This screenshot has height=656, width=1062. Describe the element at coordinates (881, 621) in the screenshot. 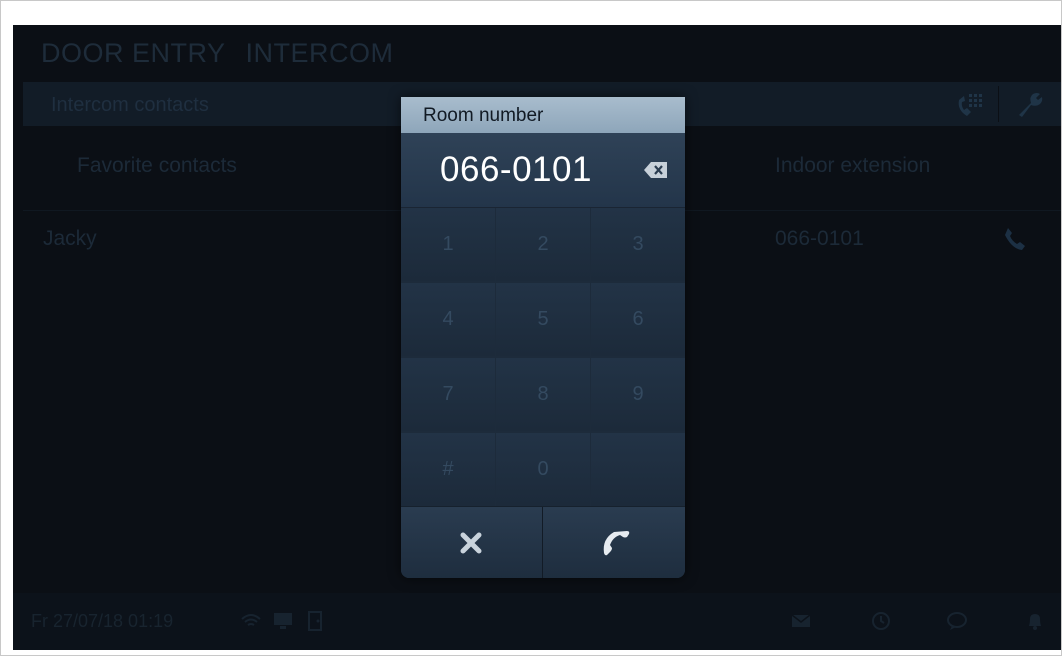

I see `clock-icon` at that location.